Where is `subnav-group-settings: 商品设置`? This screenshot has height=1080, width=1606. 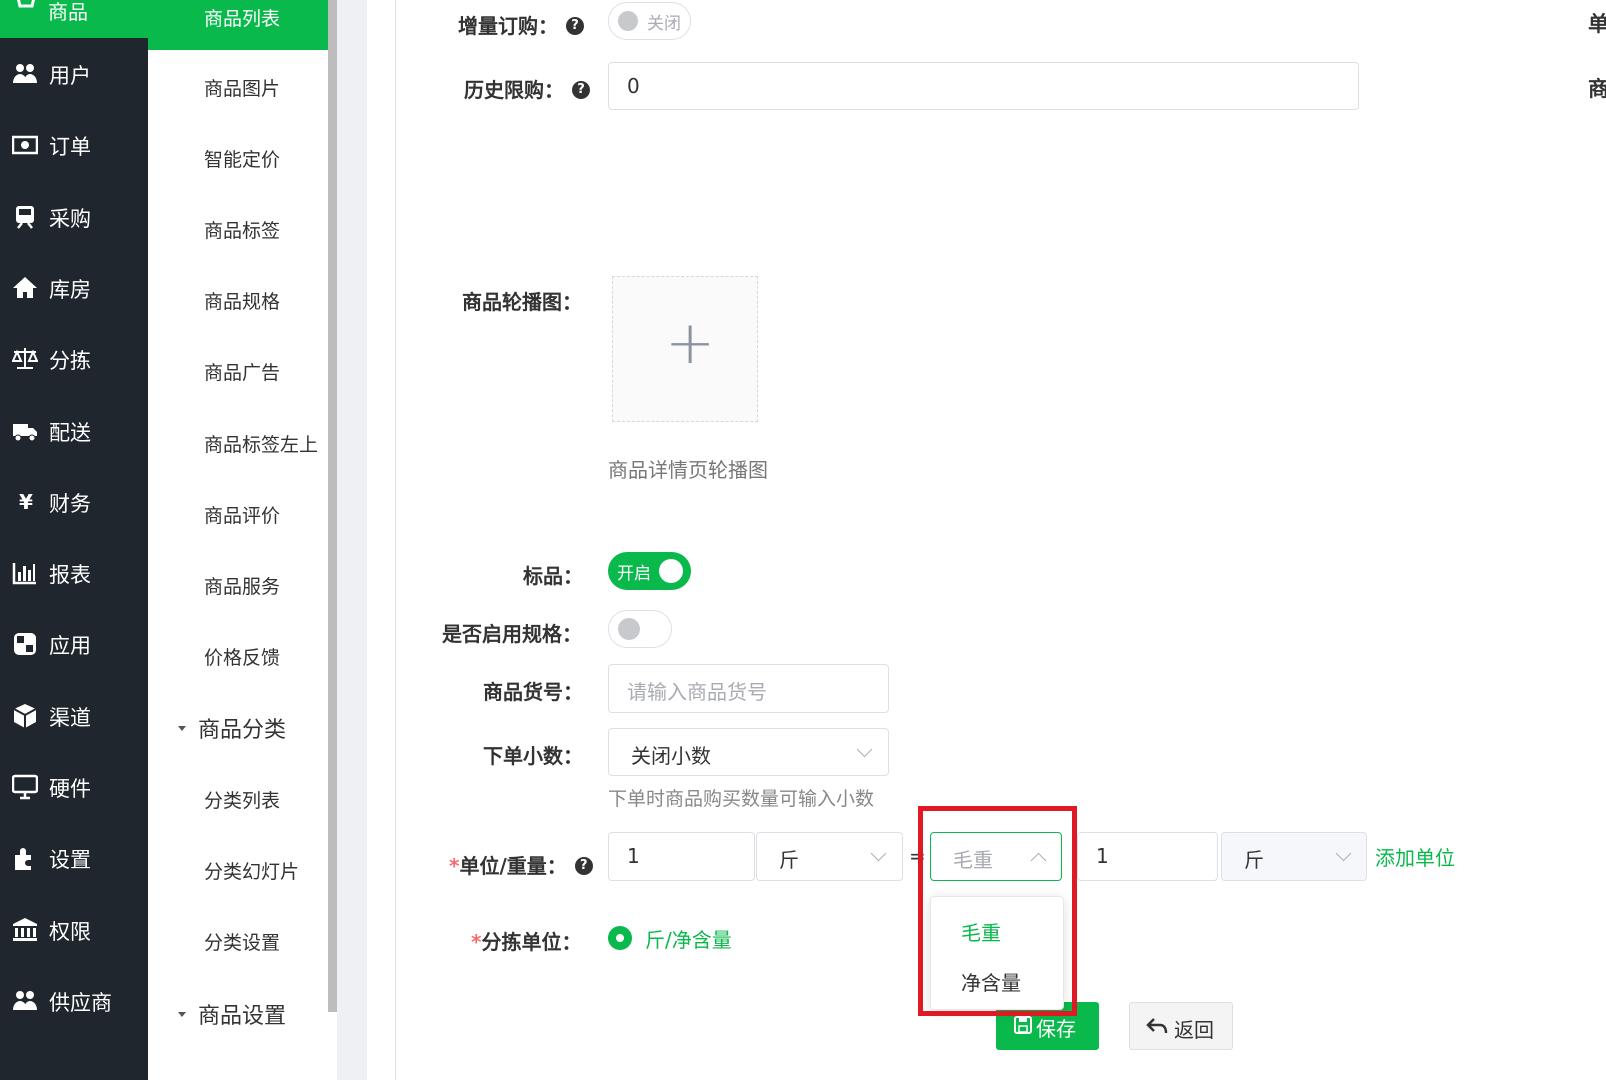
subnav-group-settings: 商品设置 is located at coordinates (232, 1014).